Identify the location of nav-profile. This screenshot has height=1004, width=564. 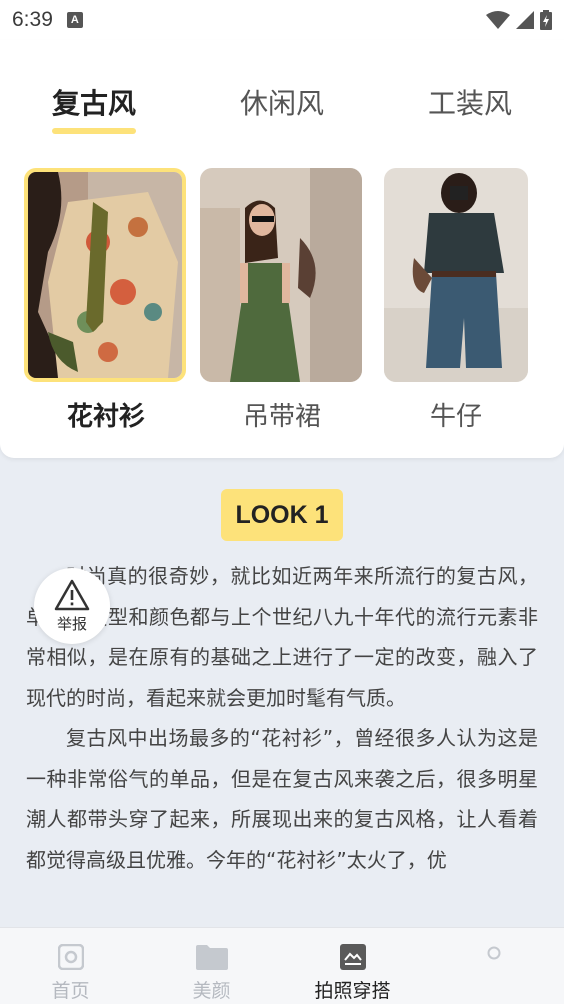
(493, 966).